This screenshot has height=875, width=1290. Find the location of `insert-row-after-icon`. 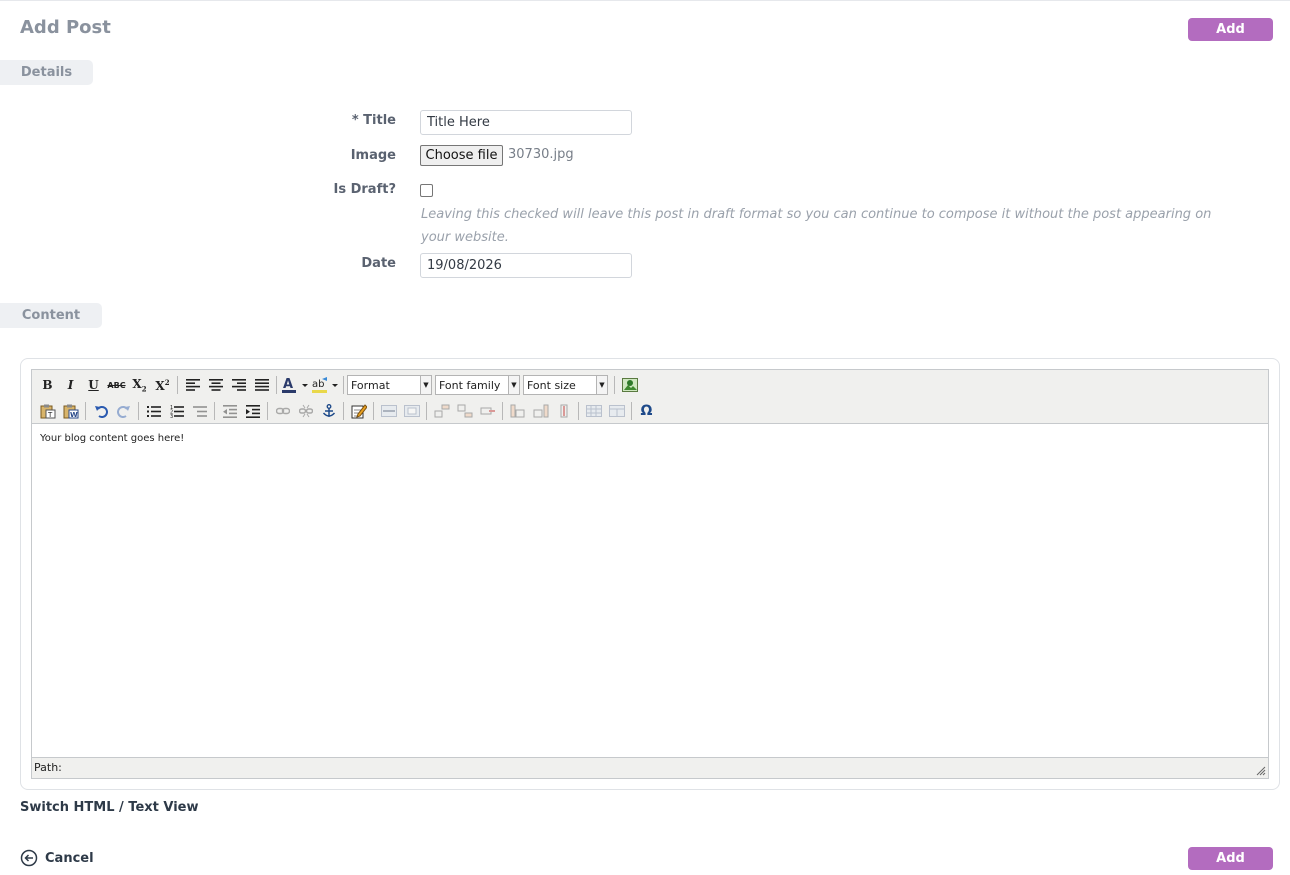

insert-row-after-icon is located at coordinates (464, 411).